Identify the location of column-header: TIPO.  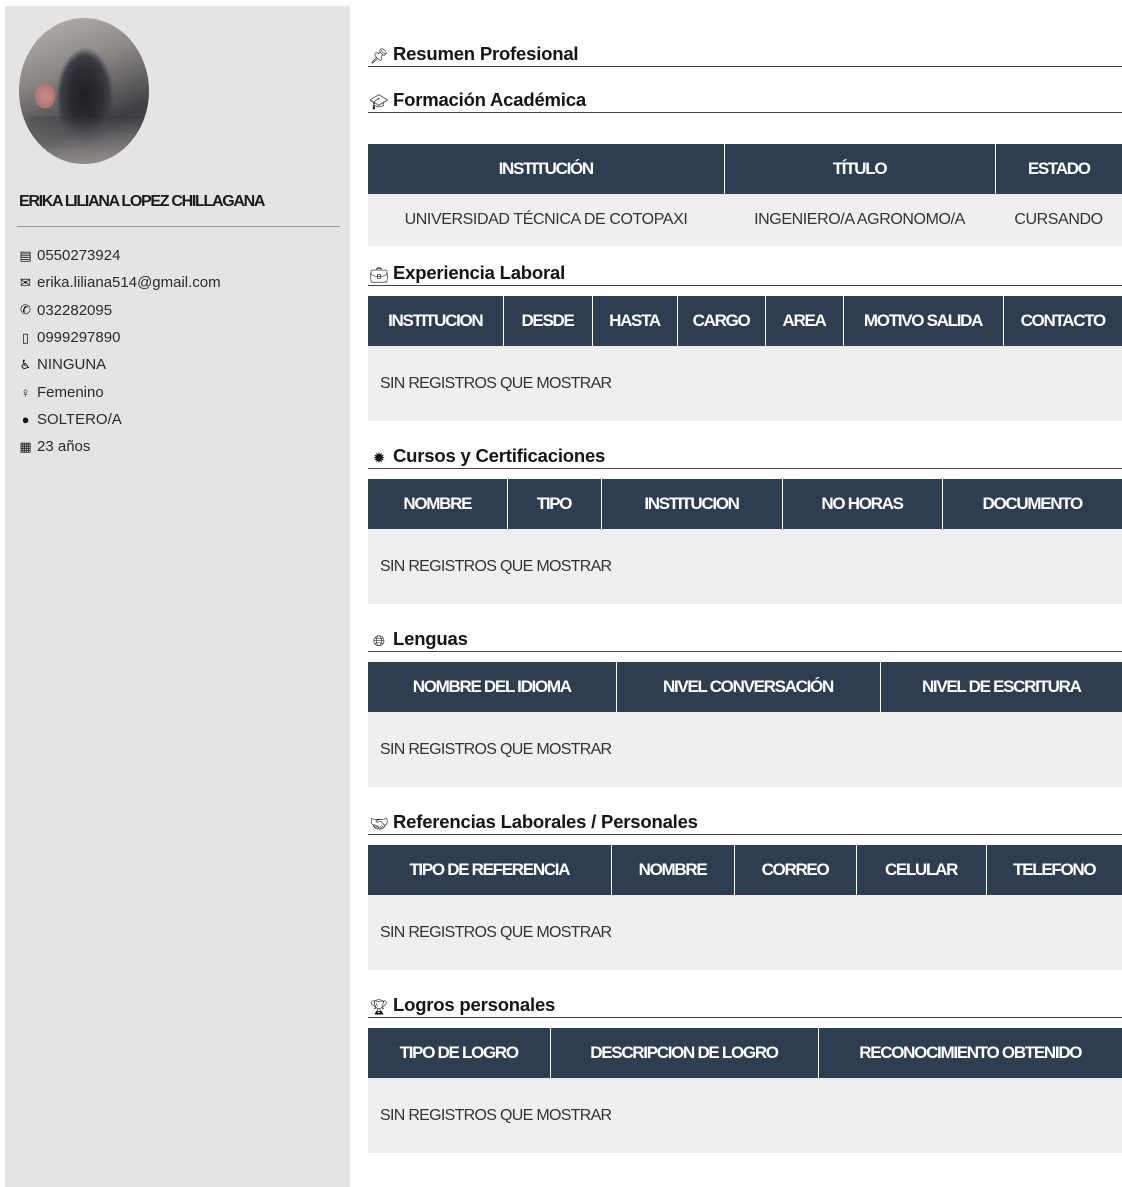
(554, 504).